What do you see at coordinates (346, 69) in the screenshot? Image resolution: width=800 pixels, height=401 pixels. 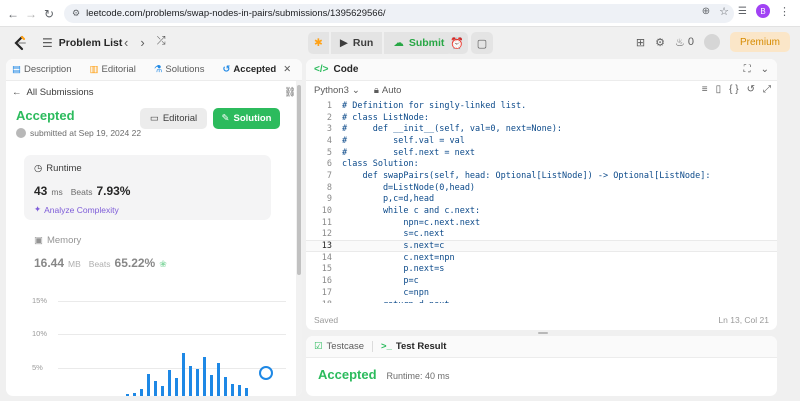 I see `editor-title: Code` at bounding box center [346, 69].